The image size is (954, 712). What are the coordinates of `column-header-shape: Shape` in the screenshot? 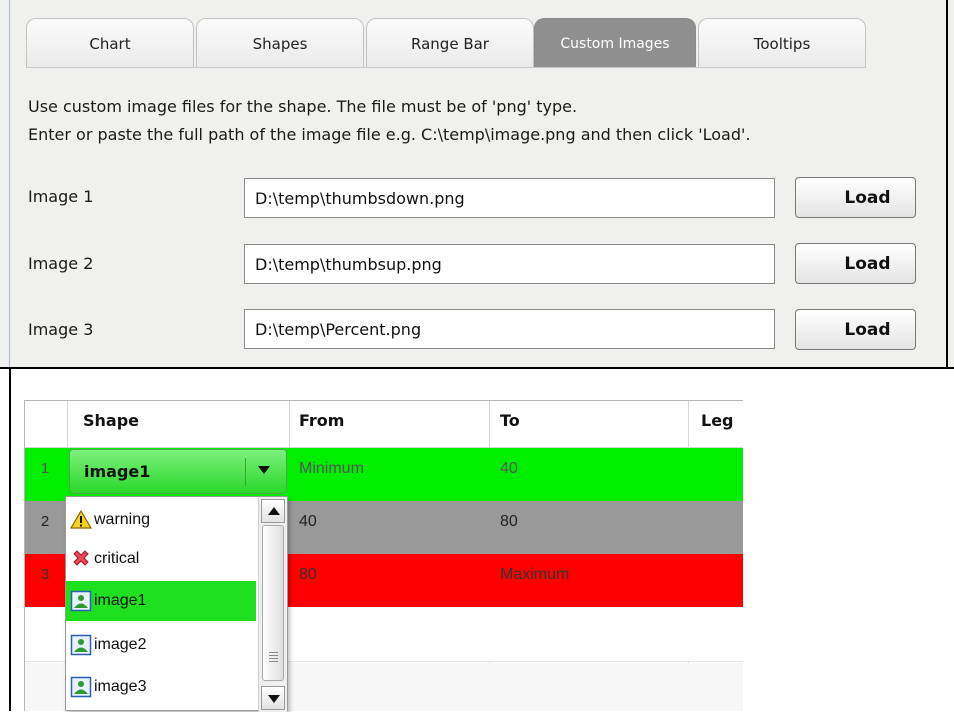 It's located at (111, 420).